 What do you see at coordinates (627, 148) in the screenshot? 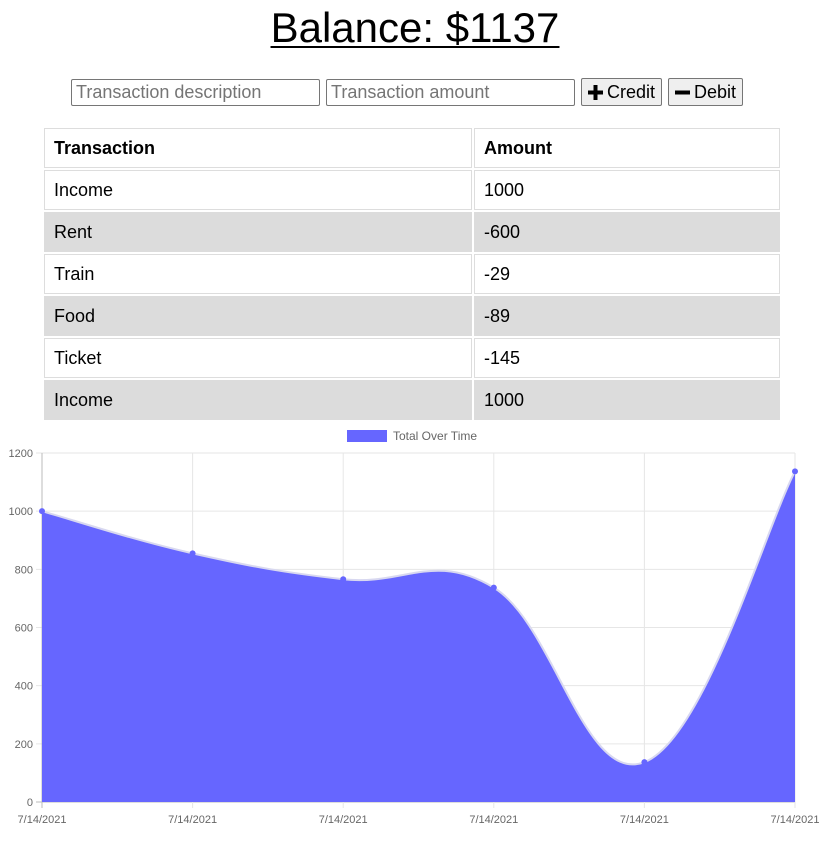
I see `column-header-amount: Amount` at bounding box center [627, 148].